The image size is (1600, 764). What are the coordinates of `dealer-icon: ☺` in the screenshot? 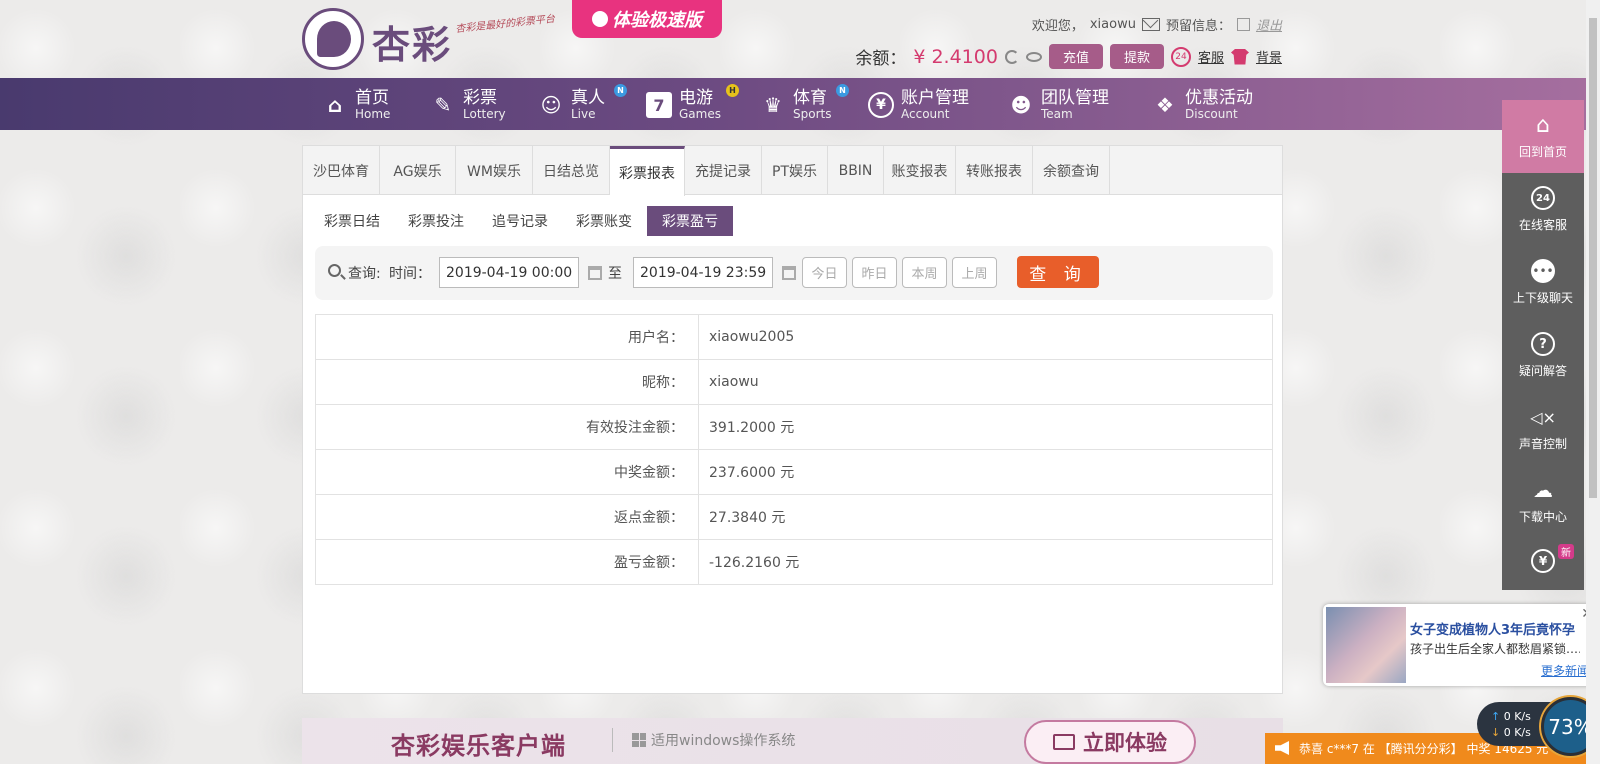 It's located at (551, 105).